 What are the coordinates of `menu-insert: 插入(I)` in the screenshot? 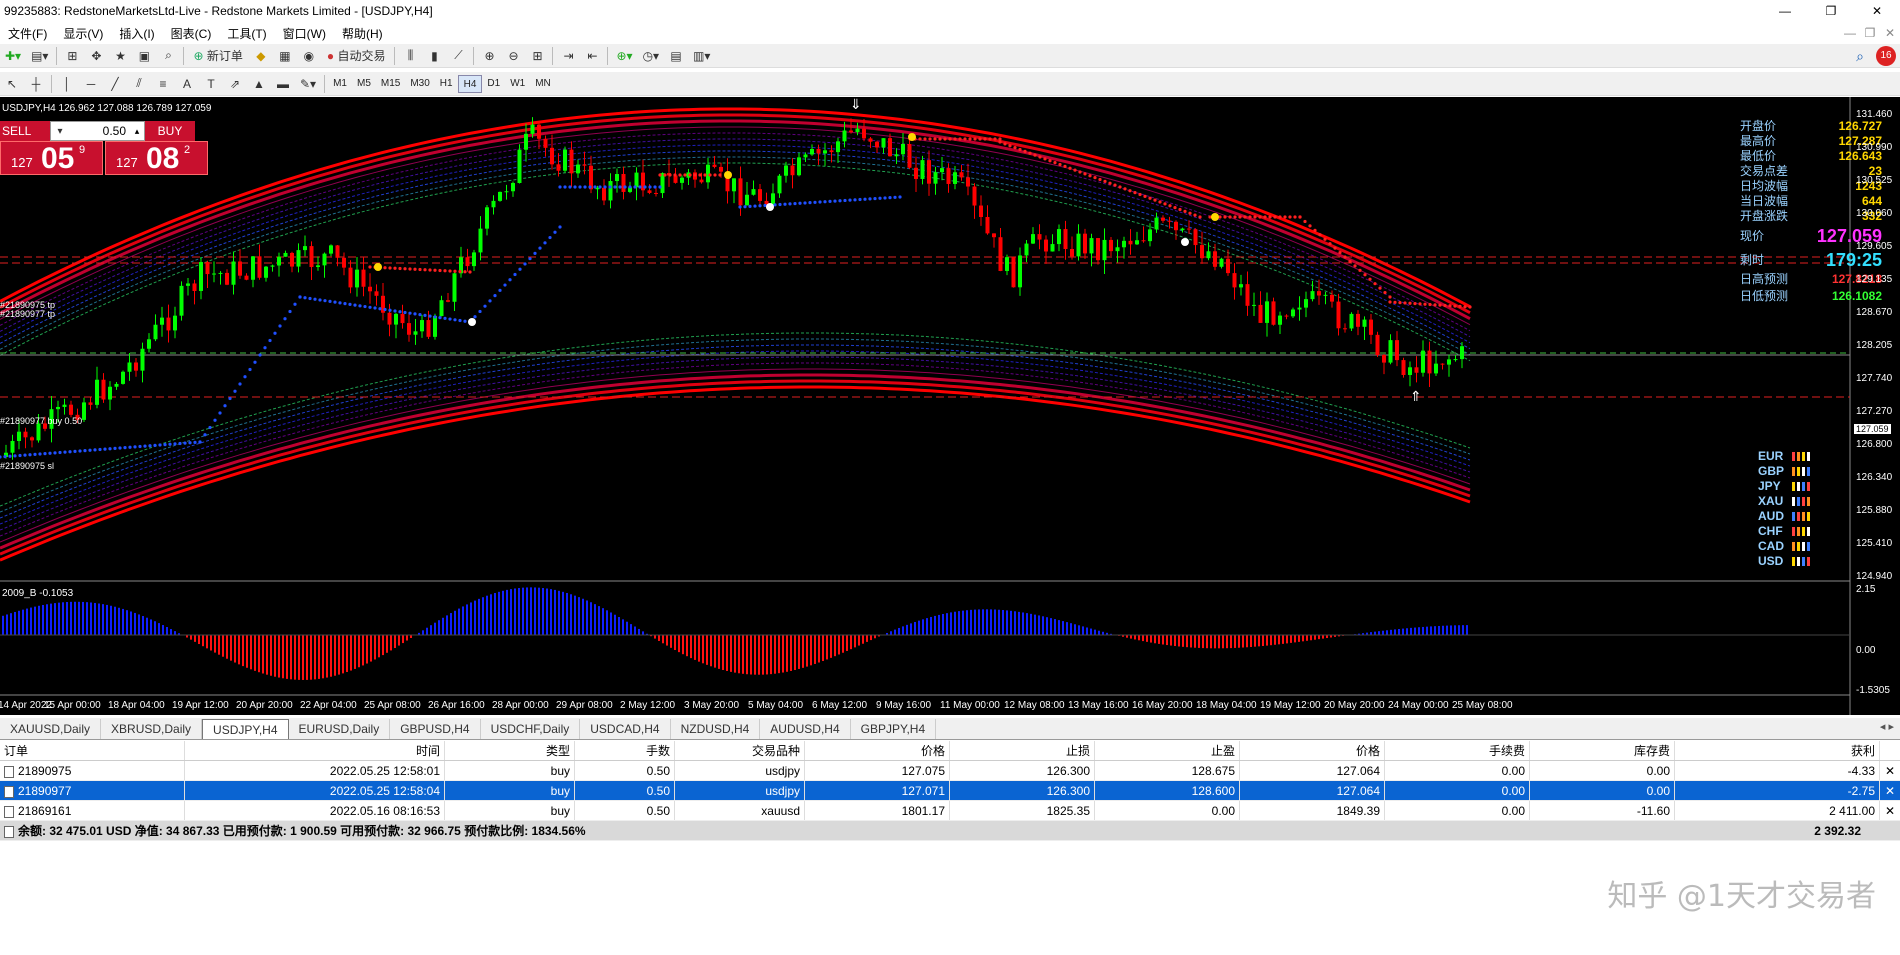 It's located at (136, 33).